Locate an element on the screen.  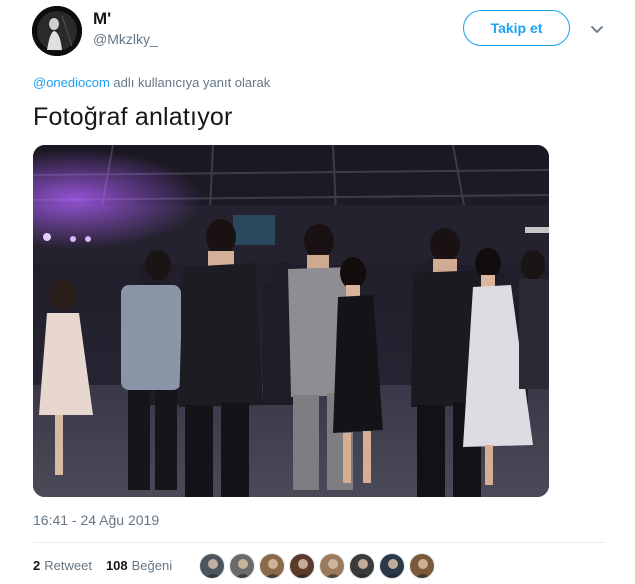
like-count: 108 is located at coordinates (116, 565).